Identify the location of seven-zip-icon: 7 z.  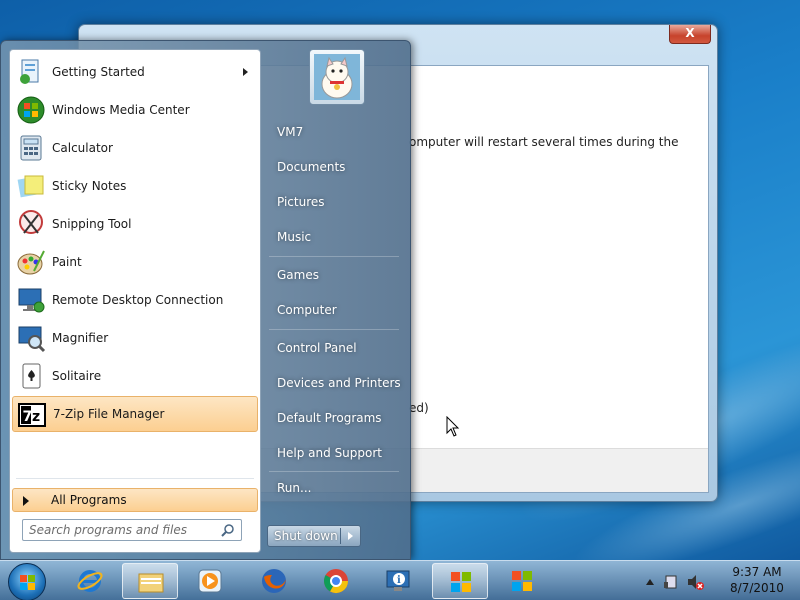
(32, 415).